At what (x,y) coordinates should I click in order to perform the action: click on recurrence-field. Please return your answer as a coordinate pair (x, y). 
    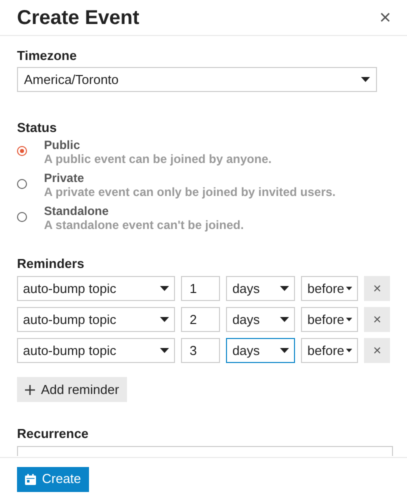
    Looking at the image, I should click on (205, 451).